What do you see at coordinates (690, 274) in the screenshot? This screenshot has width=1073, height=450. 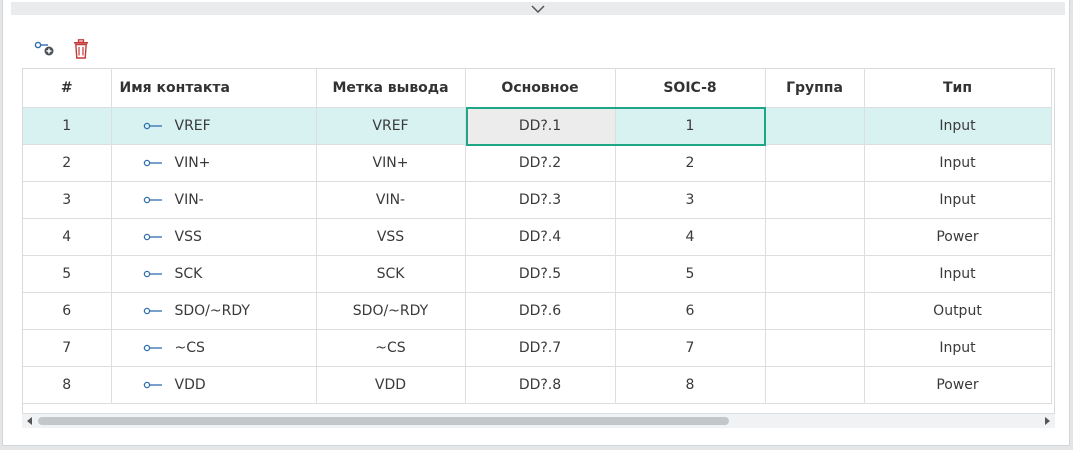 I see `cell-soic8: 5` at bounding box center [690, 274].